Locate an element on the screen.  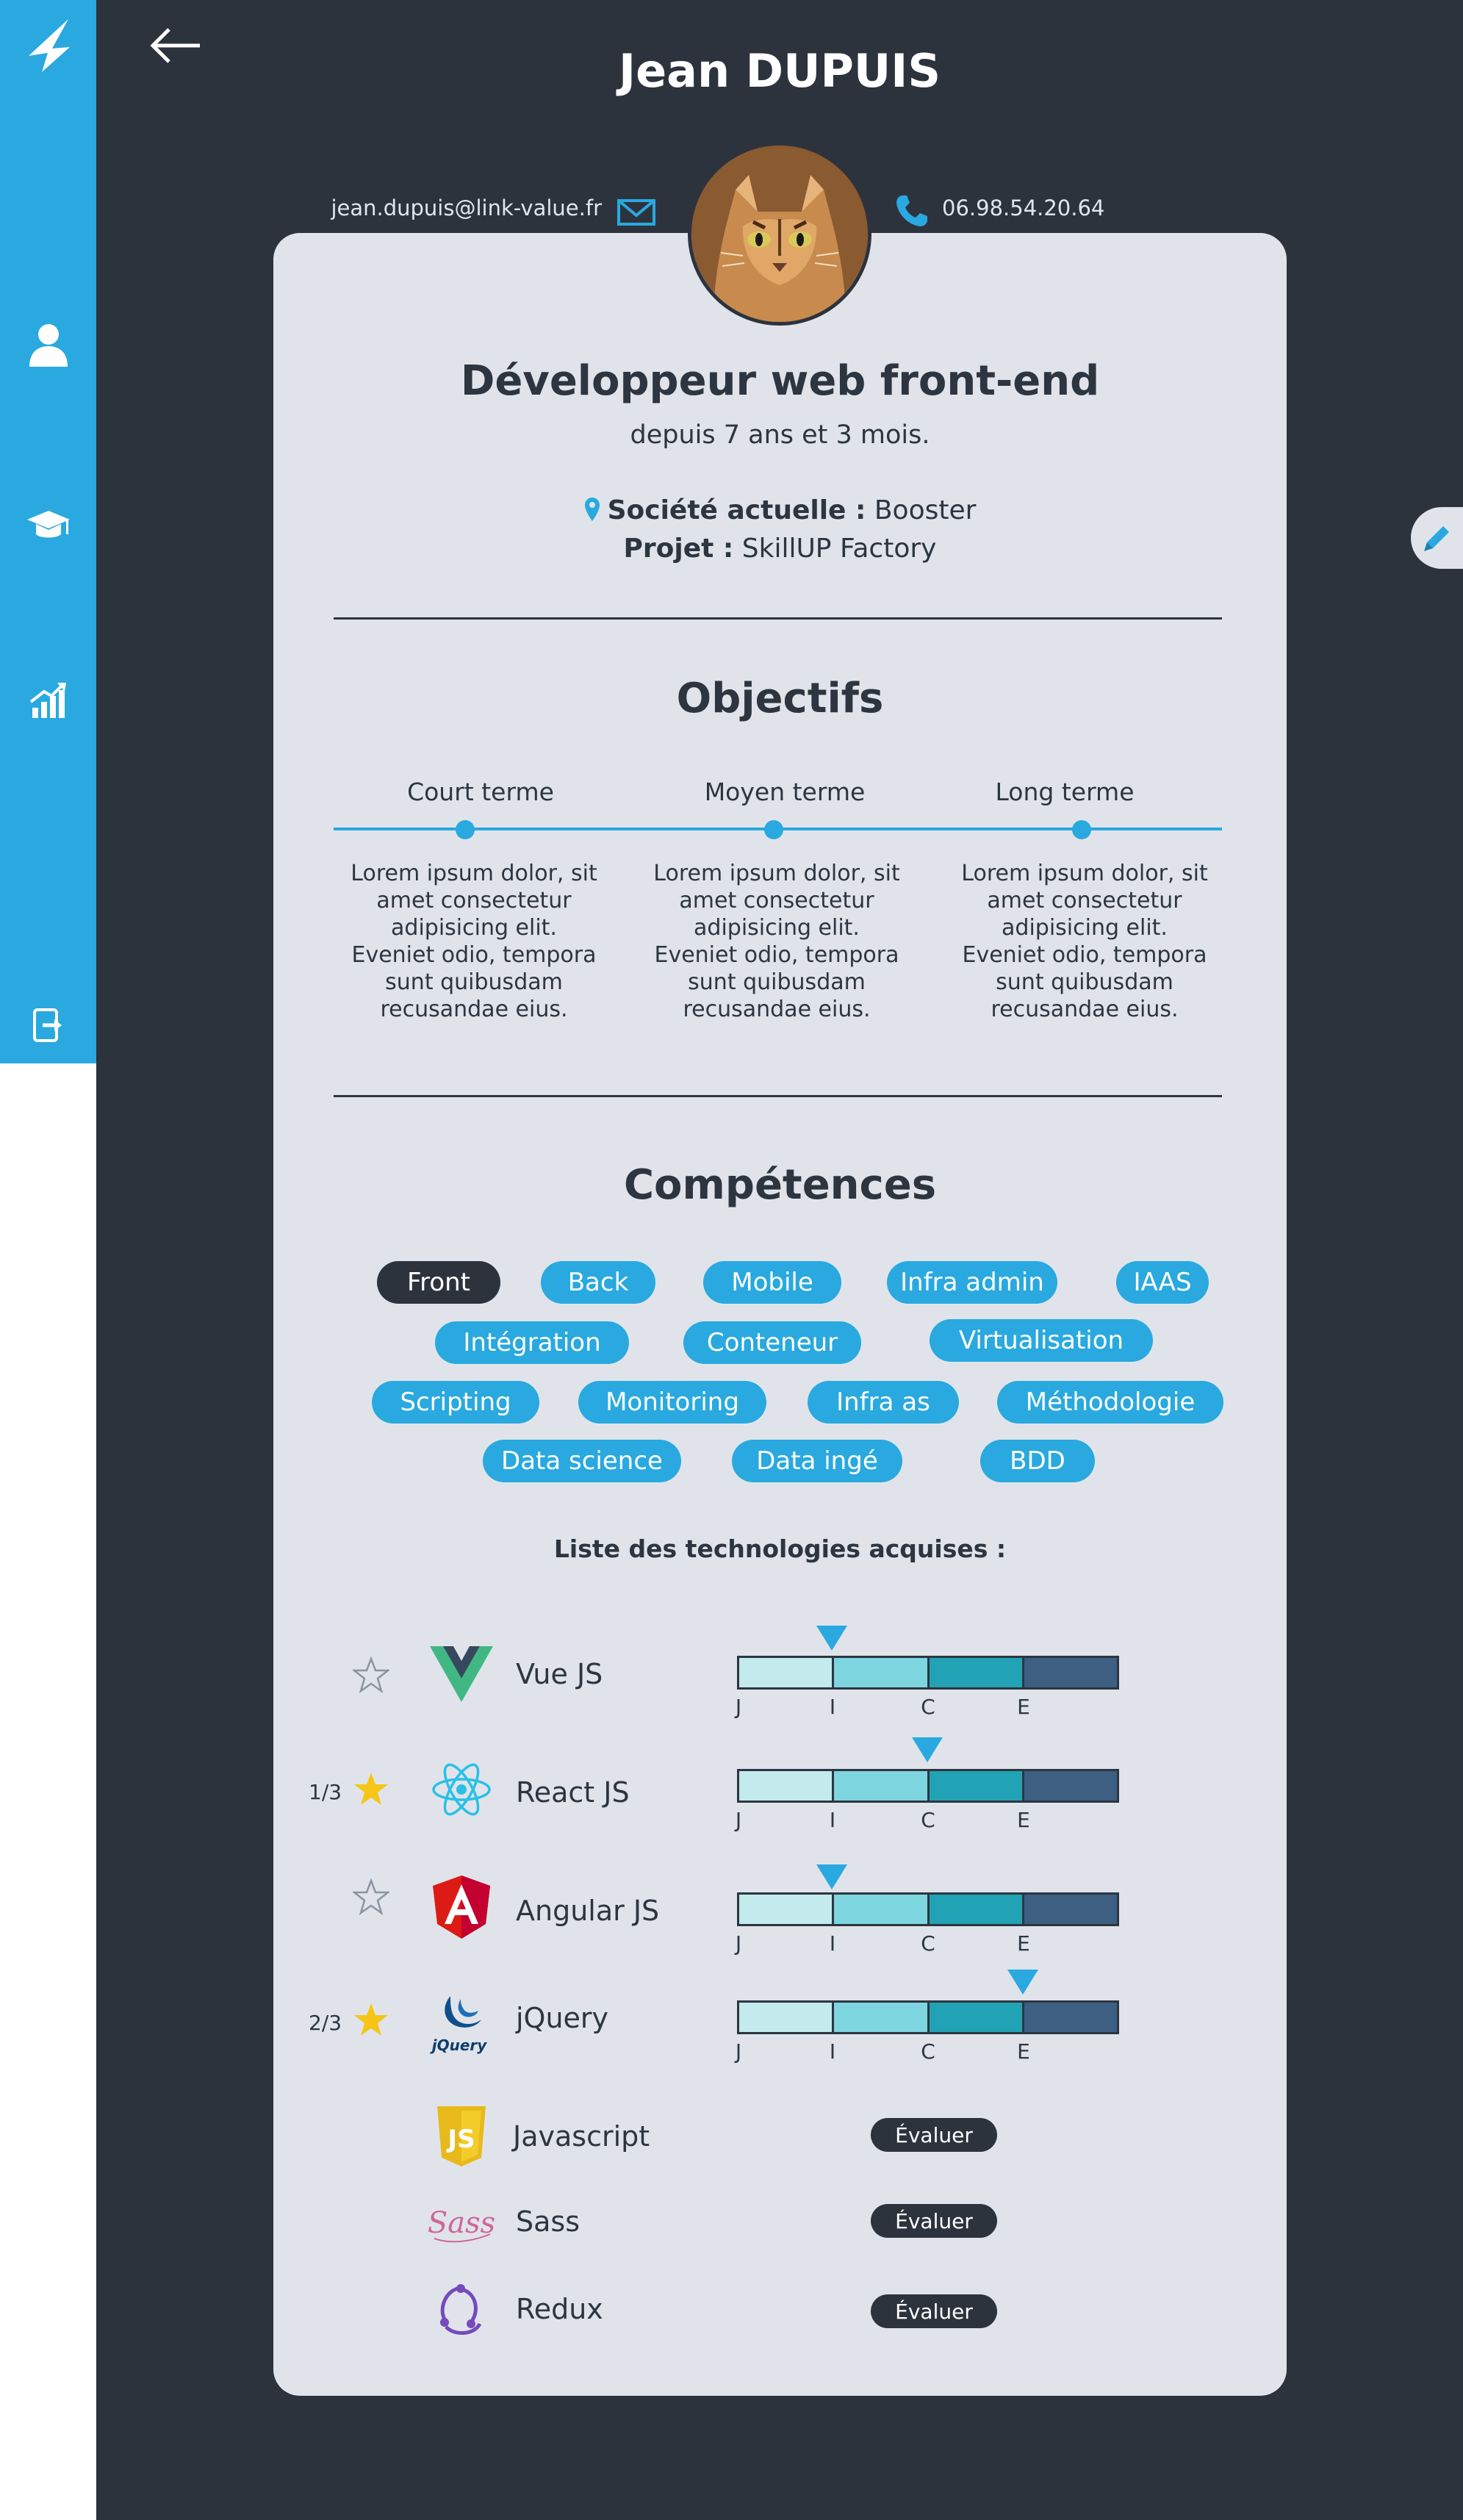
skills-title: Compétences is located at coordinates (780, 1185).